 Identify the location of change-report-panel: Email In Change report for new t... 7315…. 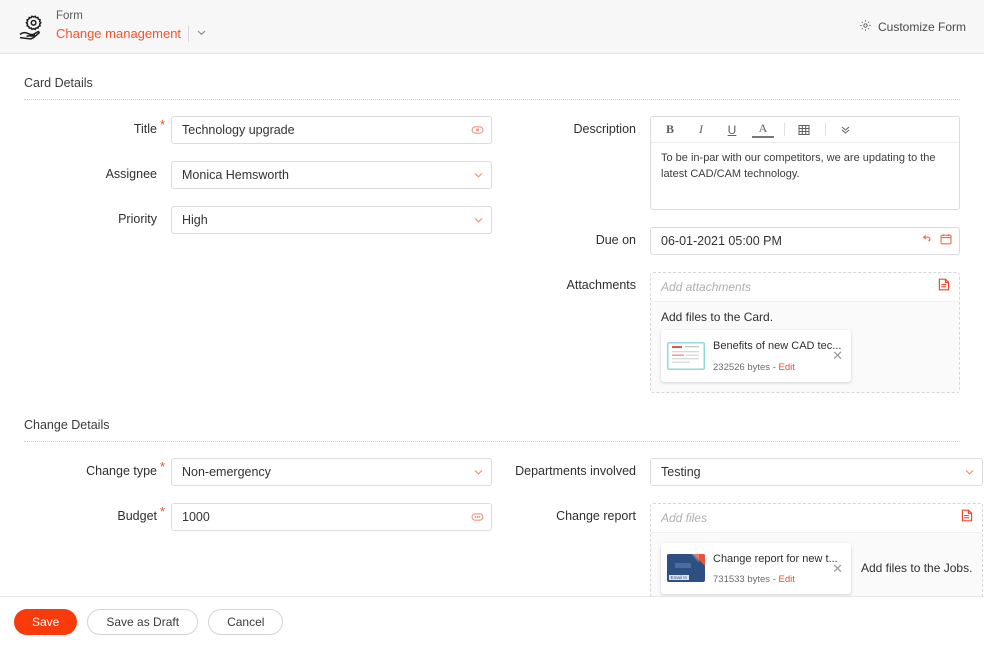
(817, 568).